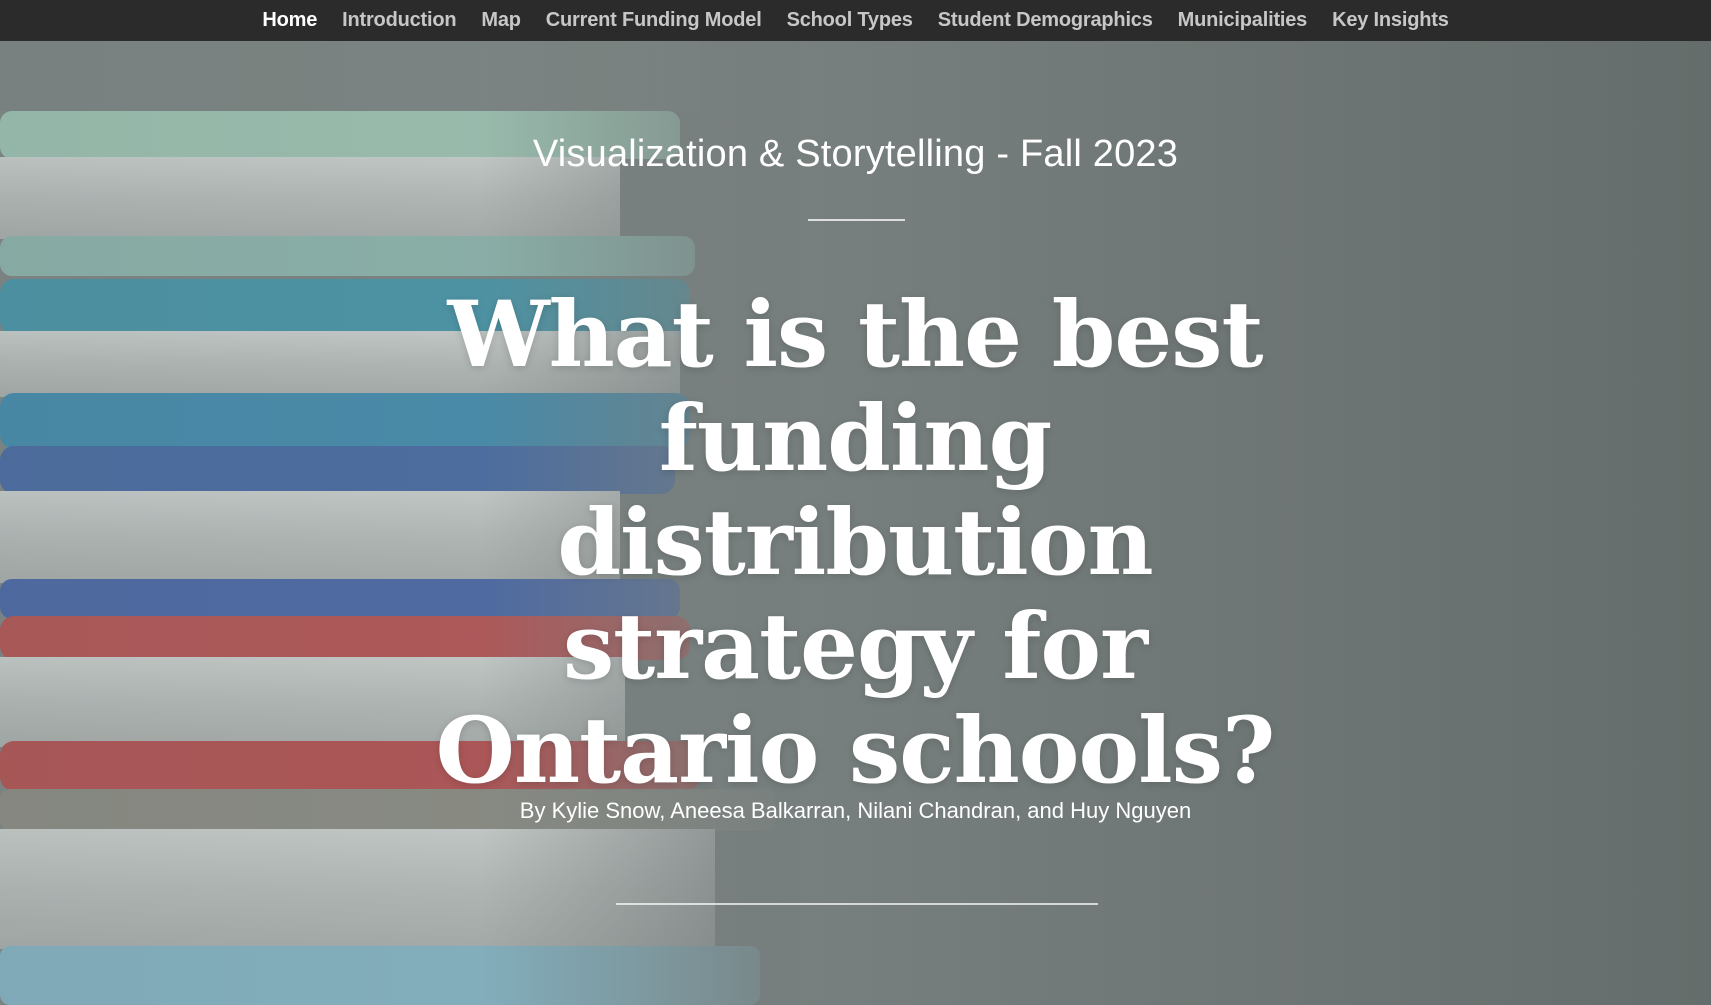  I want to click on title-line: What is the best, so click(855, 335).